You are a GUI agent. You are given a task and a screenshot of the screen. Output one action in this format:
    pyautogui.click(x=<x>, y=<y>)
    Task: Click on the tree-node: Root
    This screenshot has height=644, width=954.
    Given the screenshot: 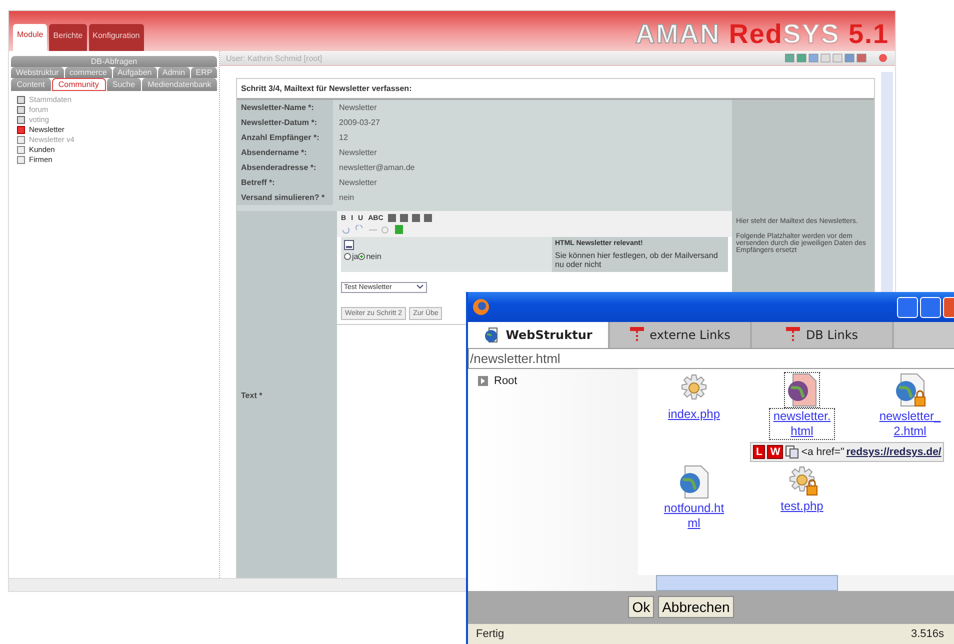 What is the action you would take?
    pyautogui.click(x=553, y=381)
    